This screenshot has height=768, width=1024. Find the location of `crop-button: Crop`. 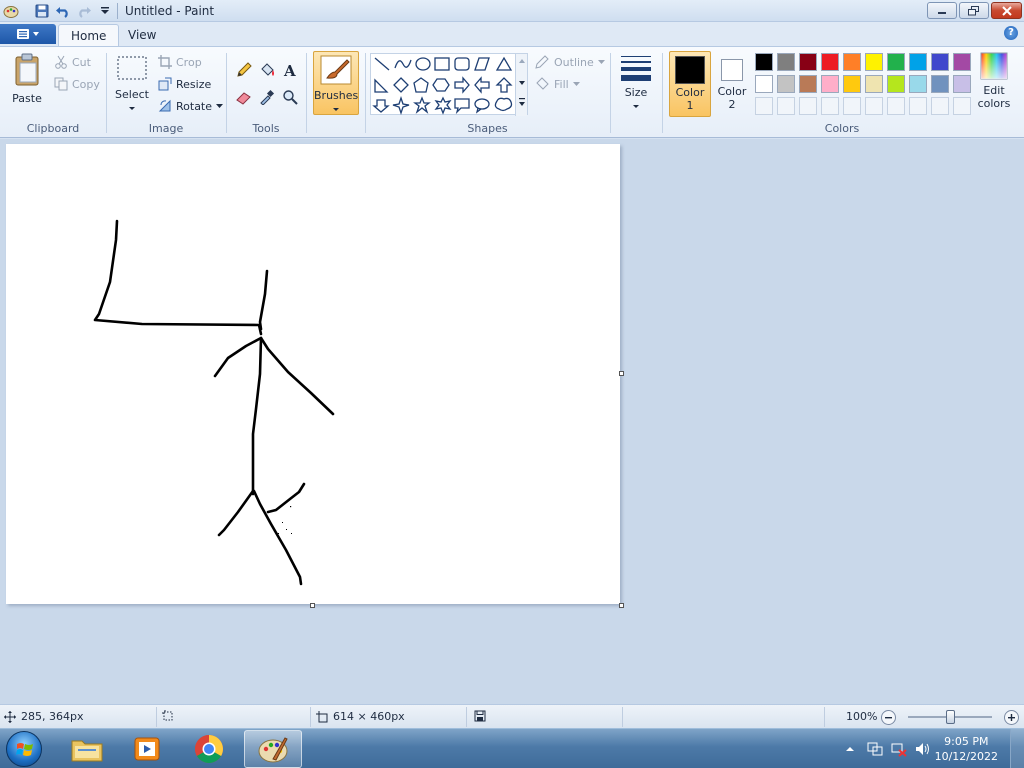

crop-button: Crop is located at coordinates (180, 62).